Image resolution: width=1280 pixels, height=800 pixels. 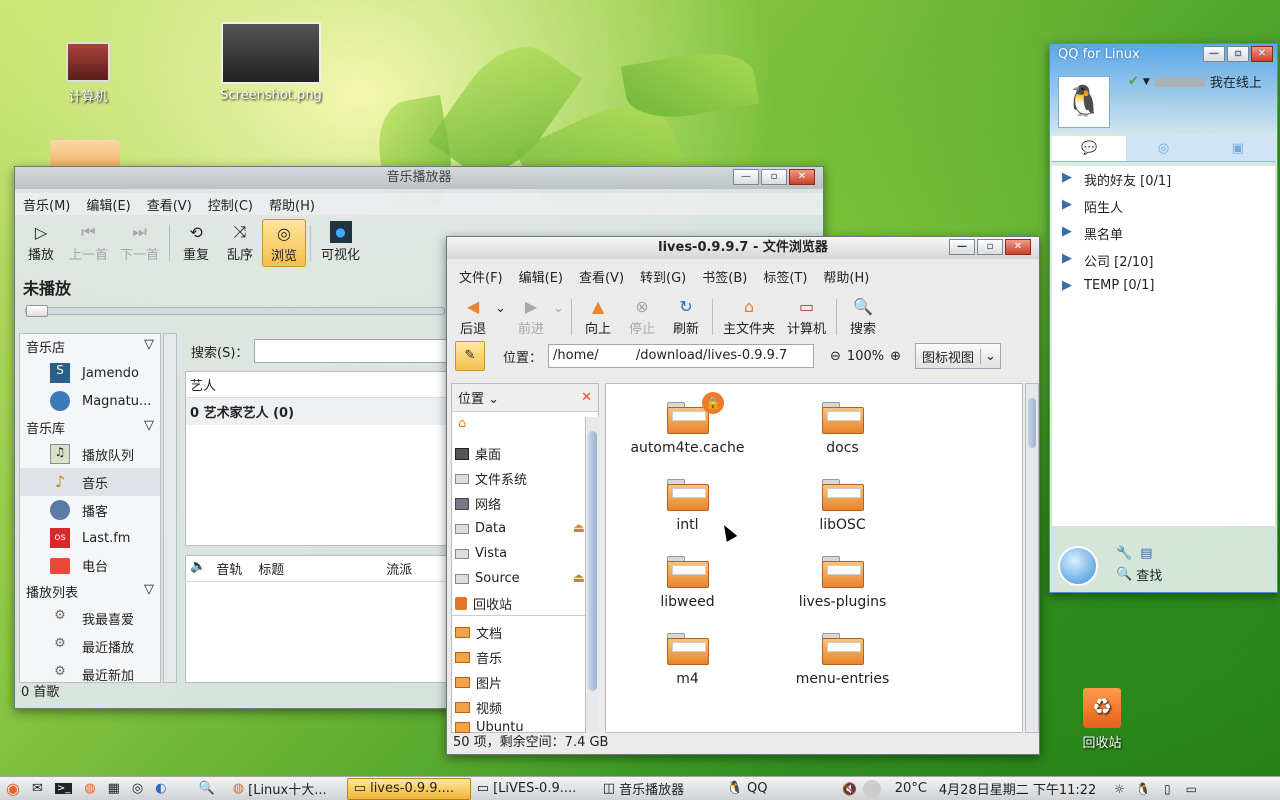 What do you see at coordinates (85, 153) in the screenshot?
I see `desktop-folder` at bounding box center [85, 153].